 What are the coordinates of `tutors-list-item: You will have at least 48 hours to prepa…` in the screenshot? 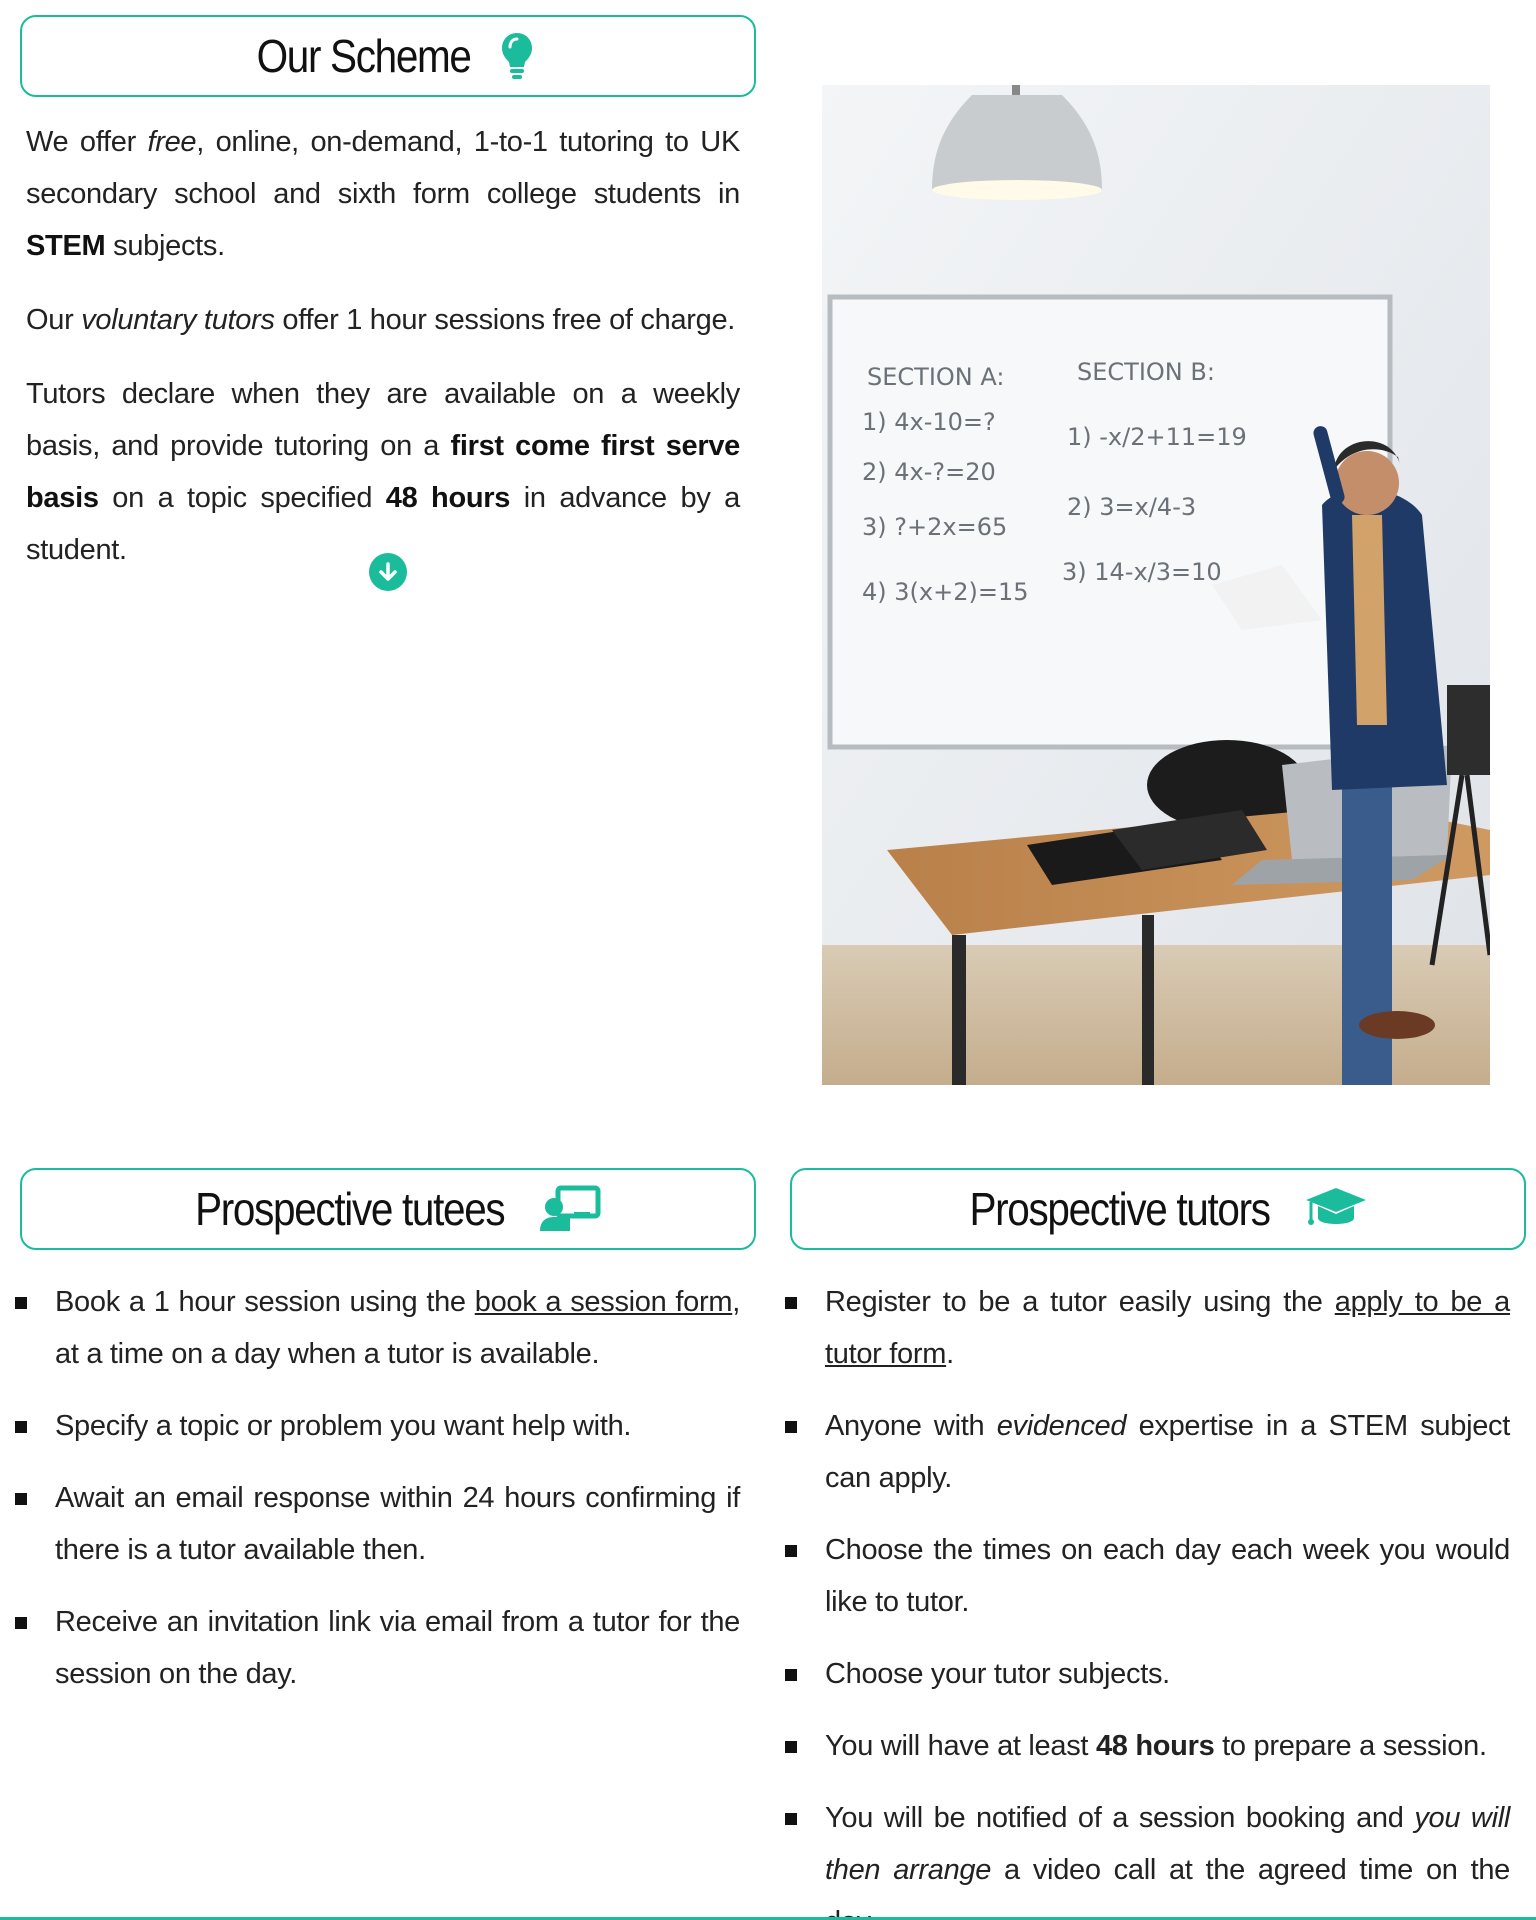 It's located at (1147, 1746).